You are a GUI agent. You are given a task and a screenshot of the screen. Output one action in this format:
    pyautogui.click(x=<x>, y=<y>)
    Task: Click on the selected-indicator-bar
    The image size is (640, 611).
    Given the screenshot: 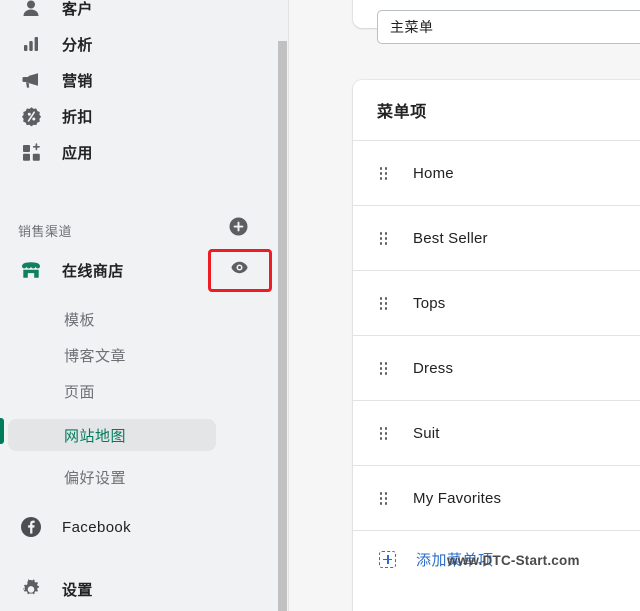 What is the action you would take?
    pyautogui.click(x=2, y=431)
    